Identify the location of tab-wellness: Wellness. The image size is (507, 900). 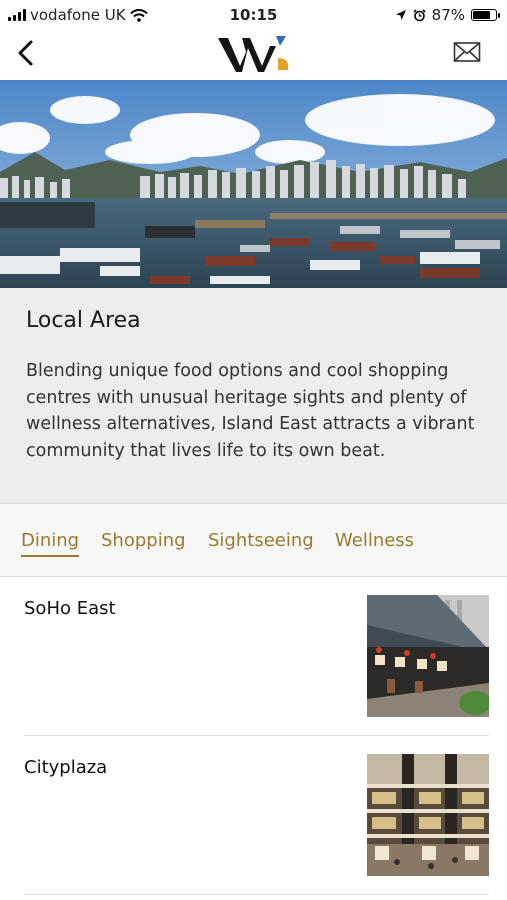
(374, 540).